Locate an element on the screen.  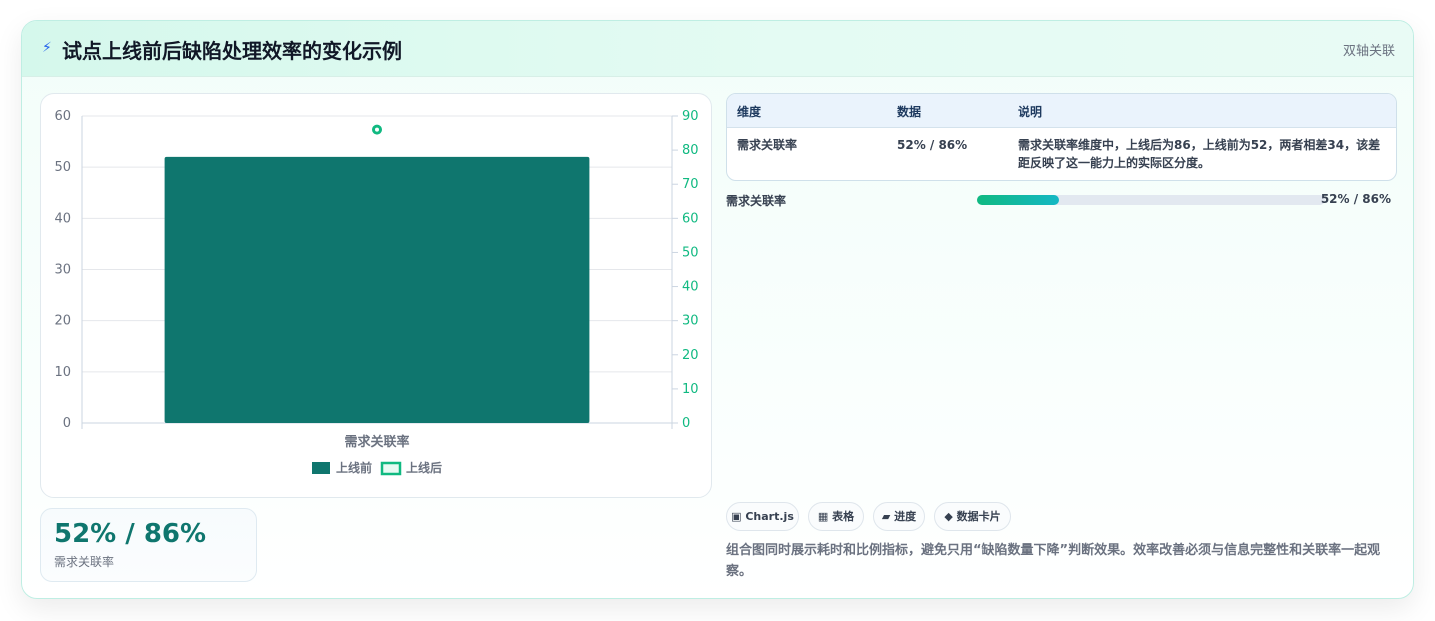
table-header-dimension: 维度 is located at coordinates (749, 112).